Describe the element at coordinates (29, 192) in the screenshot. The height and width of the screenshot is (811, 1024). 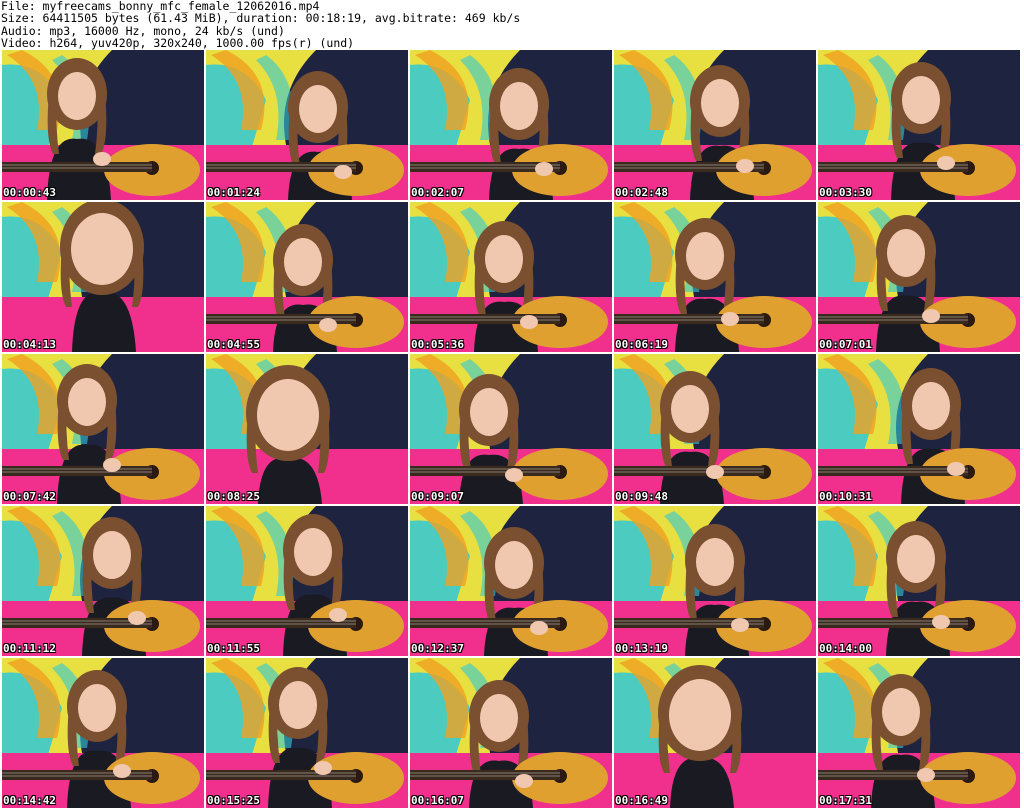
I see `timestamp-label: 00:00:43` at that location.